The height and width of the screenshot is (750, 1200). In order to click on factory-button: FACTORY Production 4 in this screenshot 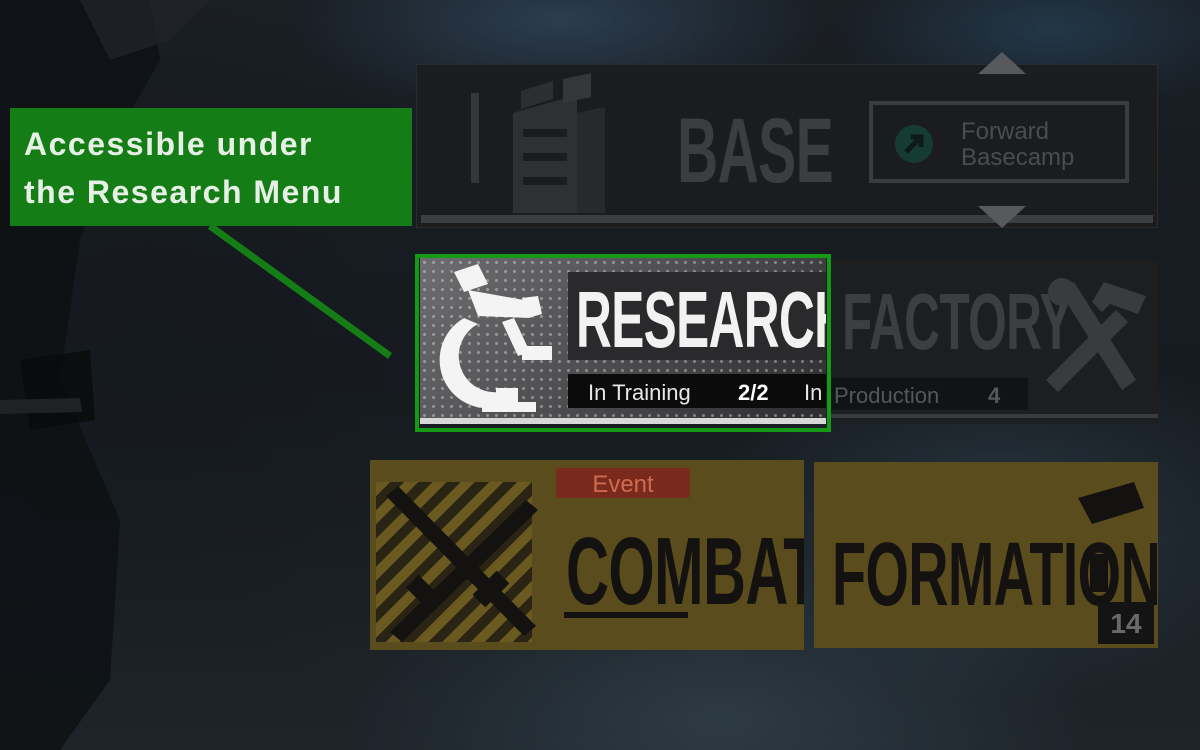, I will do `click(993, 342)`.